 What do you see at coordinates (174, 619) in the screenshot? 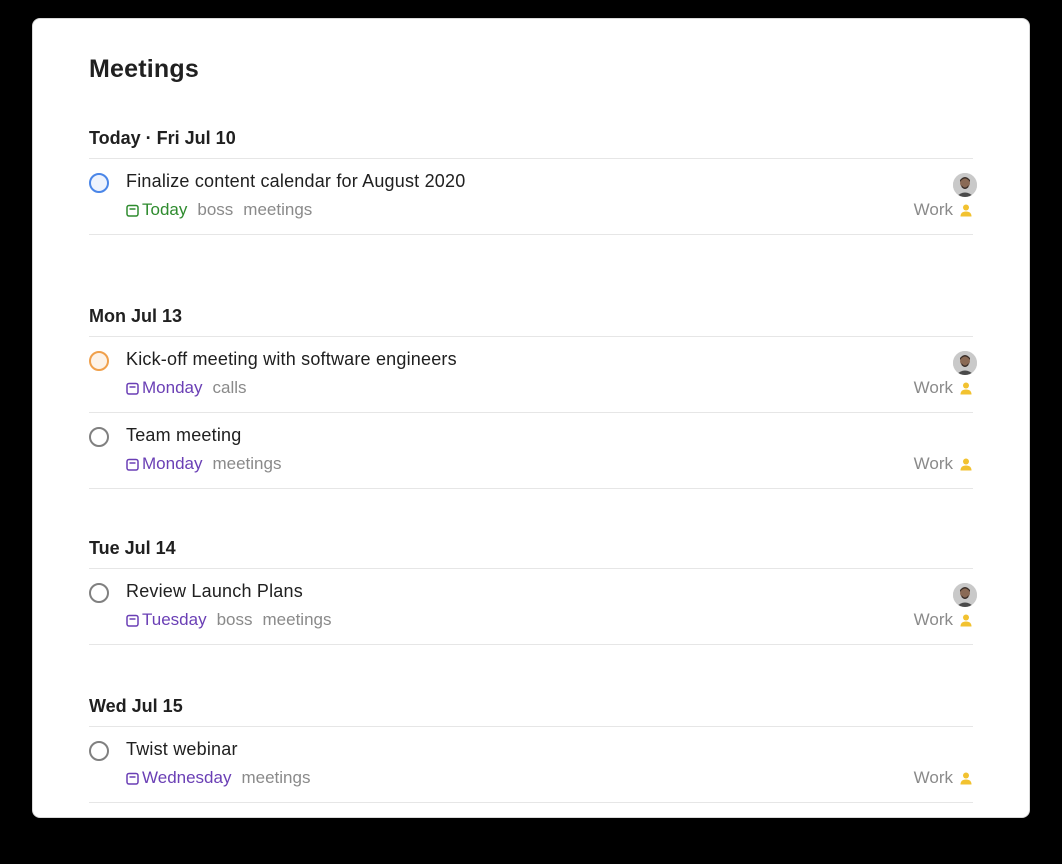
I see `due-label: Tuesday` at bounding box center [174, 619].